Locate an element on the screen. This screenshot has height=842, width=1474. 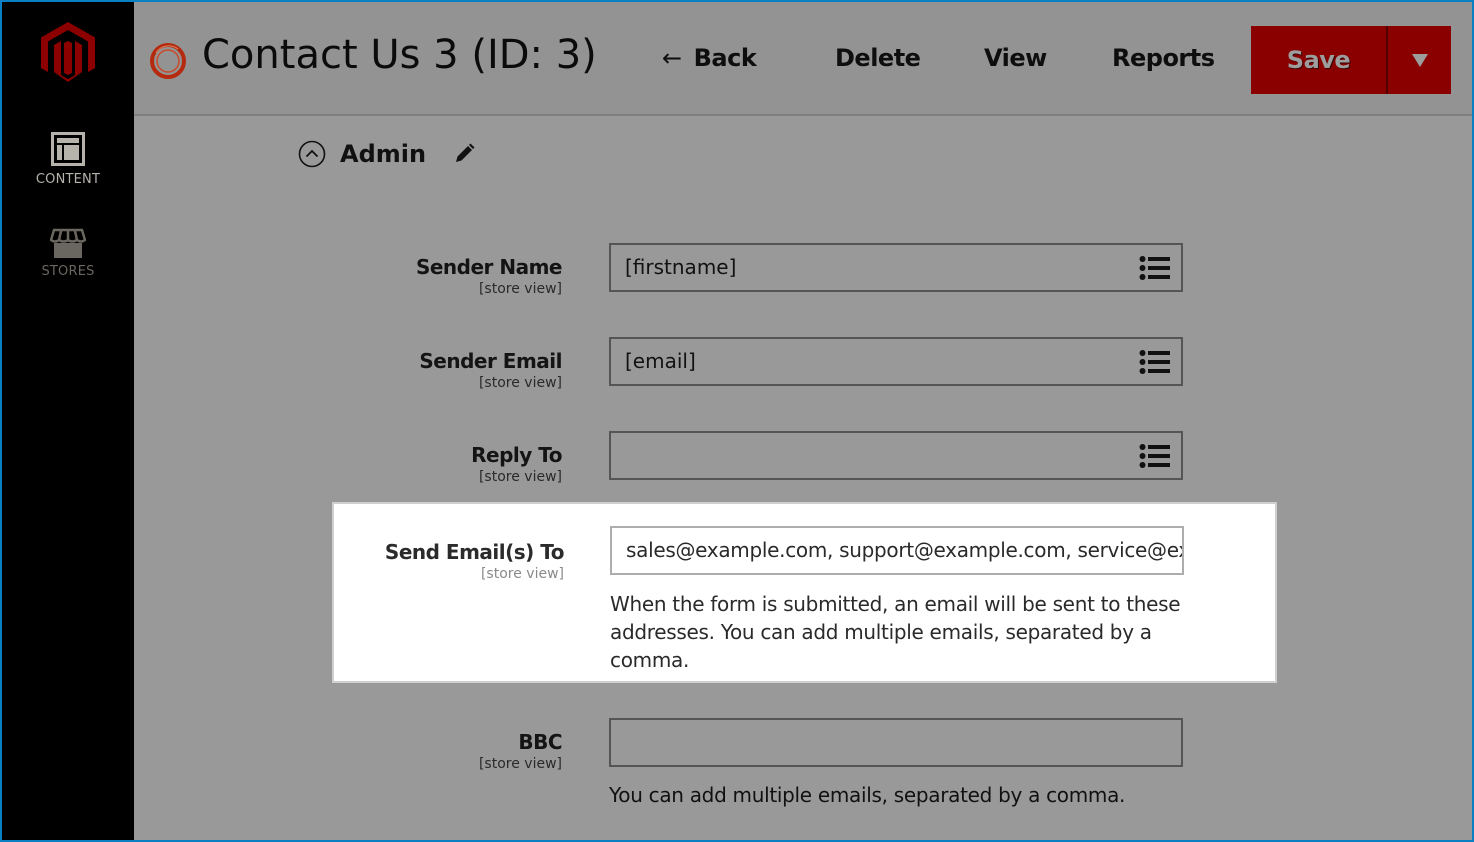
field-label: Send Email(s) To is located at coordinates (474, 552).